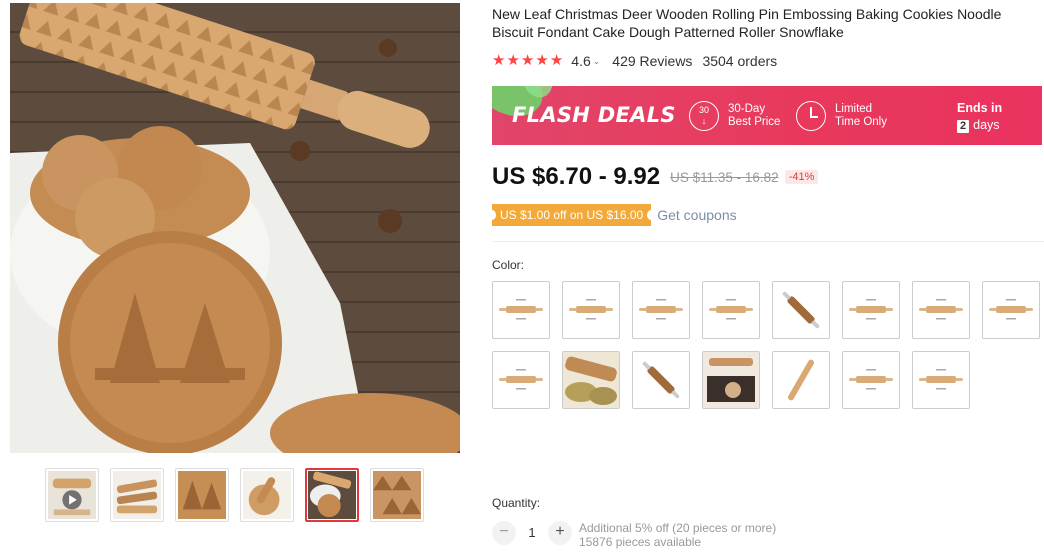 This screenshot has height=557, width=1044. I want to click on rating-value: 4.6, so click(580, 61).